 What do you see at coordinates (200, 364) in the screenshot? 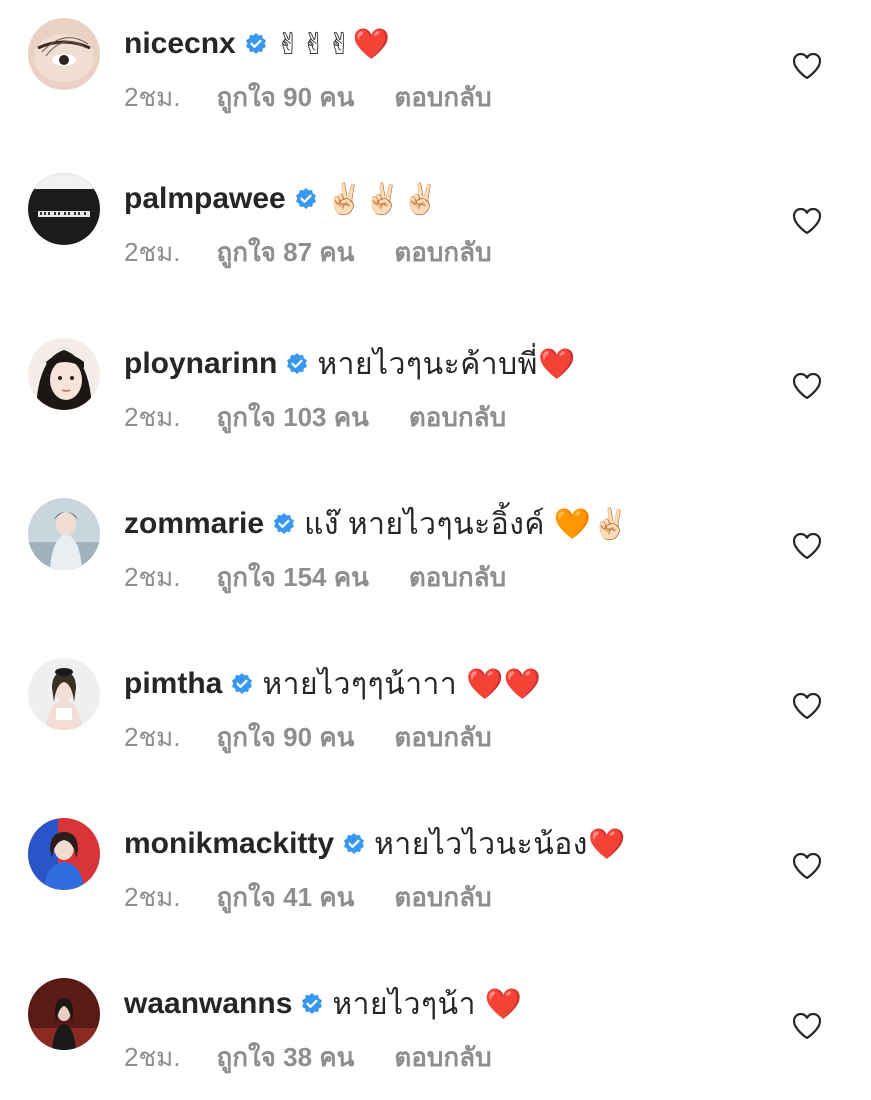
I see `username: ploynarinn` at bounding box center [200, 364].